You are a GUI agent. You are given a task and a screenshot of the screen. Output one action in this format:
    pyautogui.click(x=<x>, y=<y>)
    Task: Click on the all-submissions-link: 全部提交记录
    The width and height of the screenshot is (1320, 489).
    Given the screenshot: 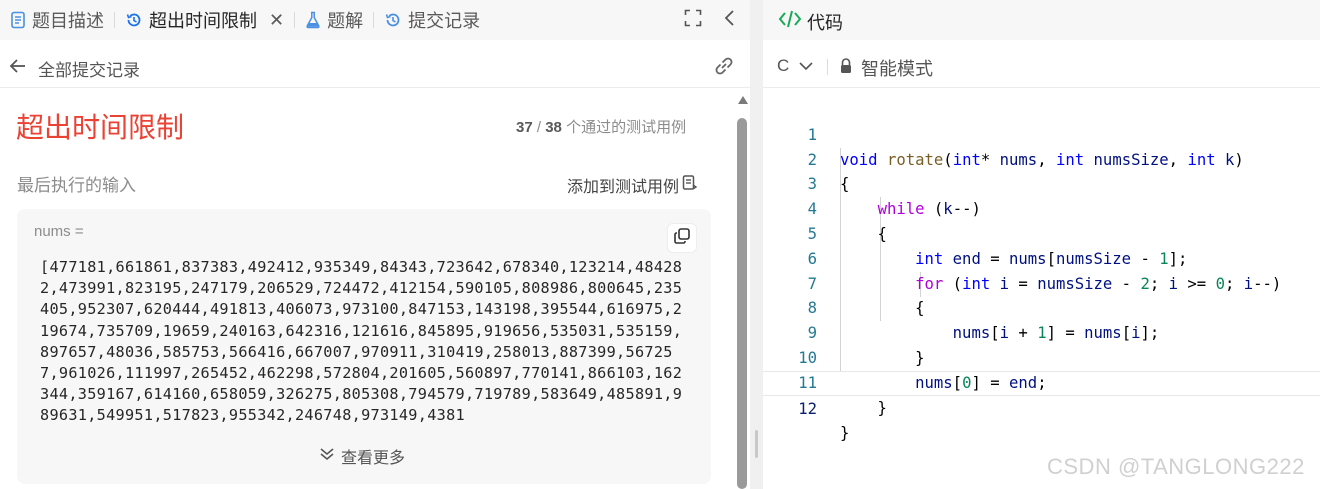 What is the action you would take?
    pyautogui.click(x=89, y=68)
    